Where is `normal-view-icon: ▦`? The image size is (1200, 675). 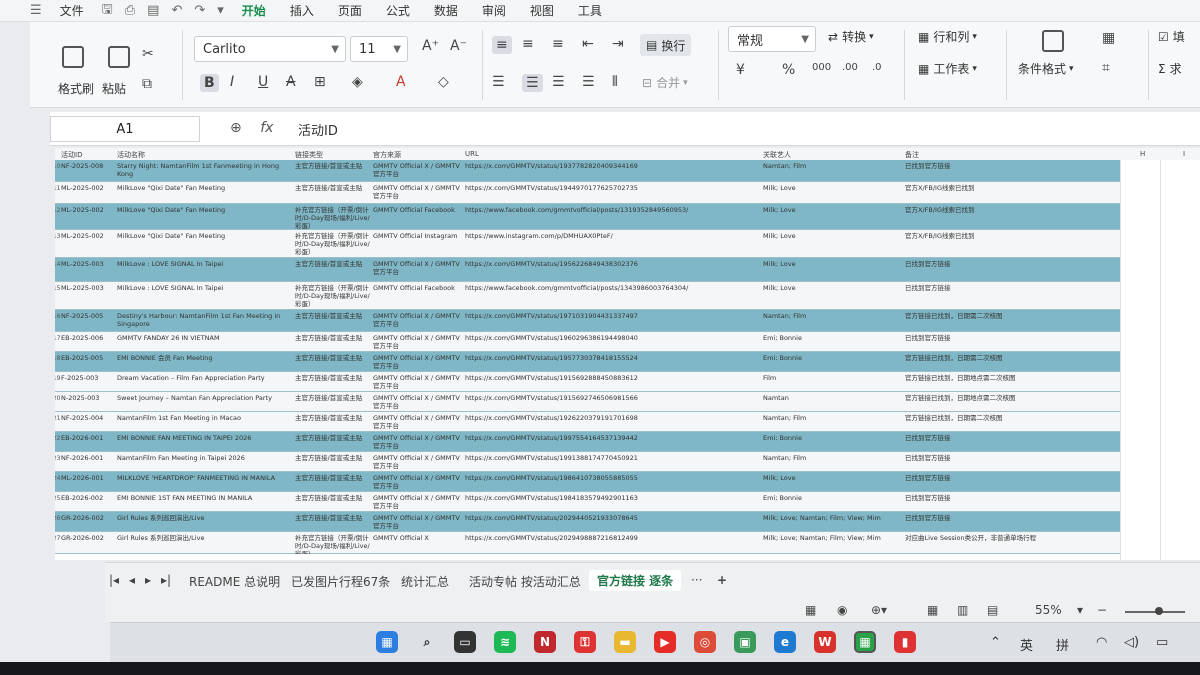
normal-view-icon: ▦ is located at coordinates (932, 610).